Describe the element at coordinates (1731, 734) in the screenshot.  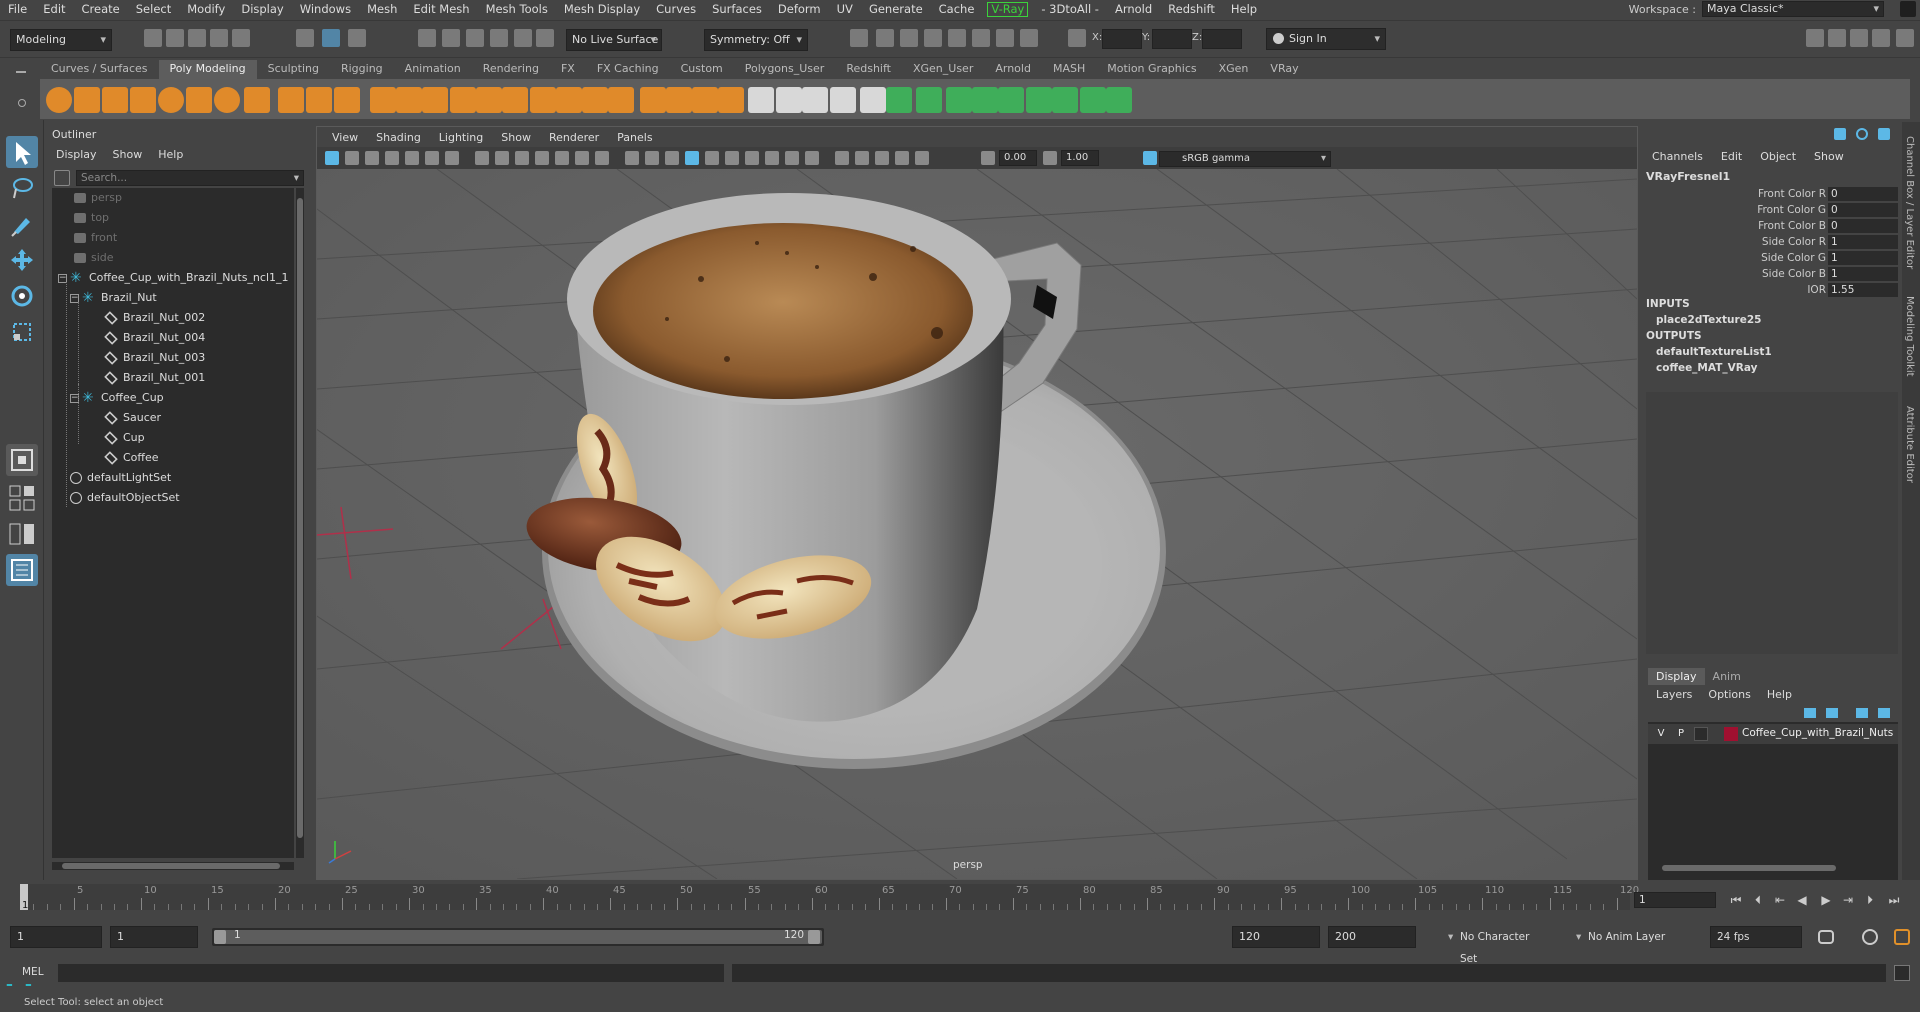
I see `layer-color-swatch` at that location.